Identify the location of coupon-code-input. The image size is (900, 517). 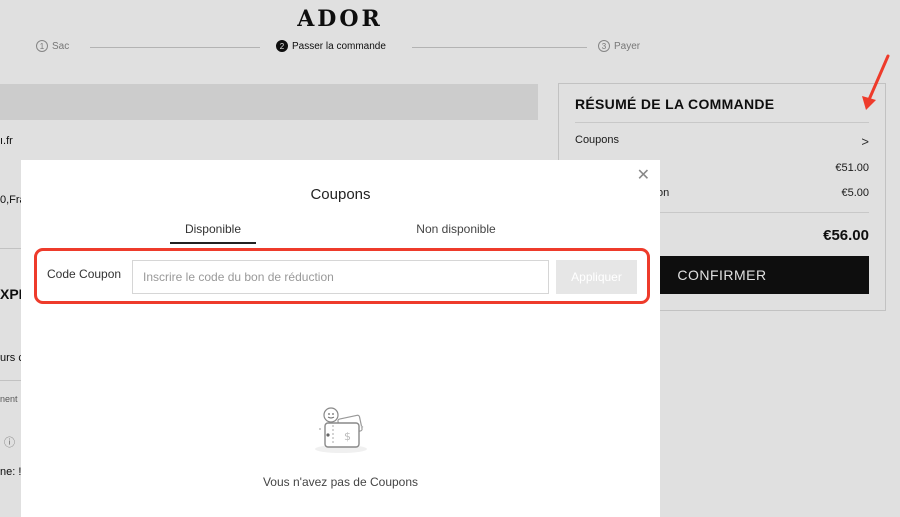
(340, 277).